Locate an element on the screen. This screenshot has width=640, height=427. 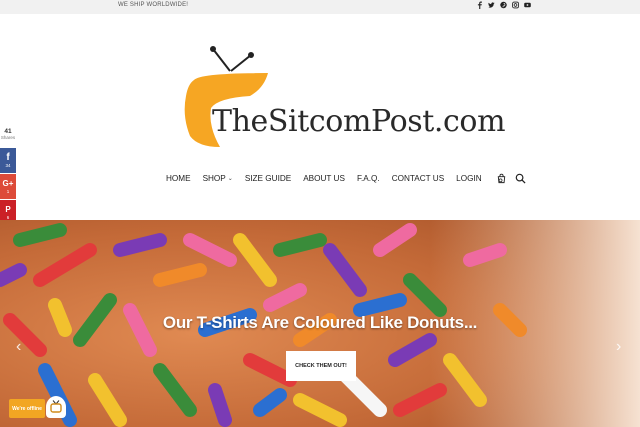
nav-item-label: ABOUT US is located at coordinates (324, 178).